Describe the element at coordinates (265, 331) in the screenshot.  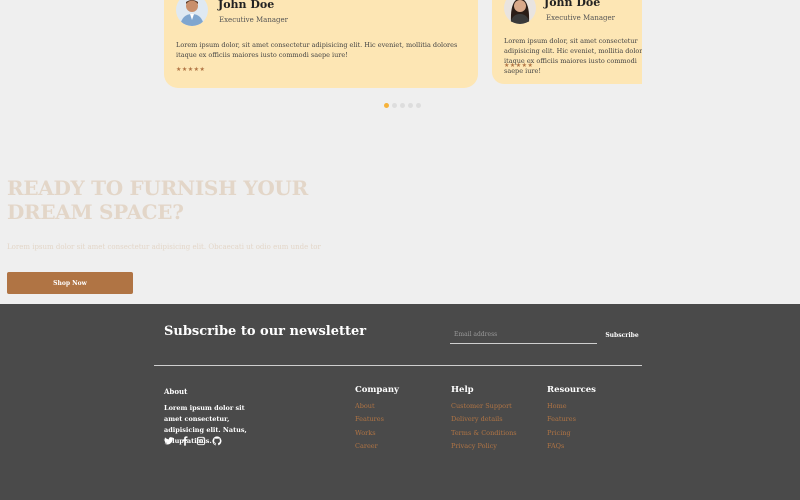
I see `newsletter-title: Subscribe to our newsletter` at that location.